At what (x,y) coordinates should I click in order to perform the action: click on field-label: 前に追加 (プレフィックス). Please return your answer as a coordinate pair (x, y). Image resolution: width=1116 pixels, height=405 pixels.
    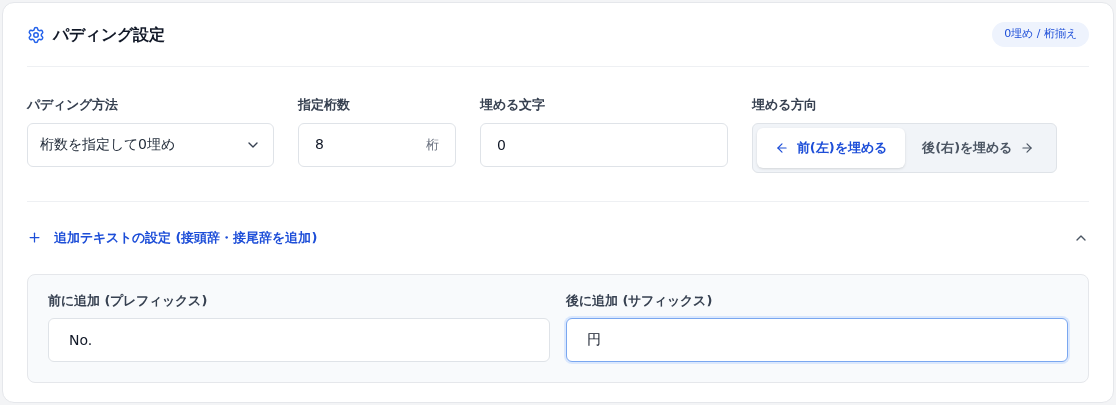
    Looking at the image, I should click on (128, 300).